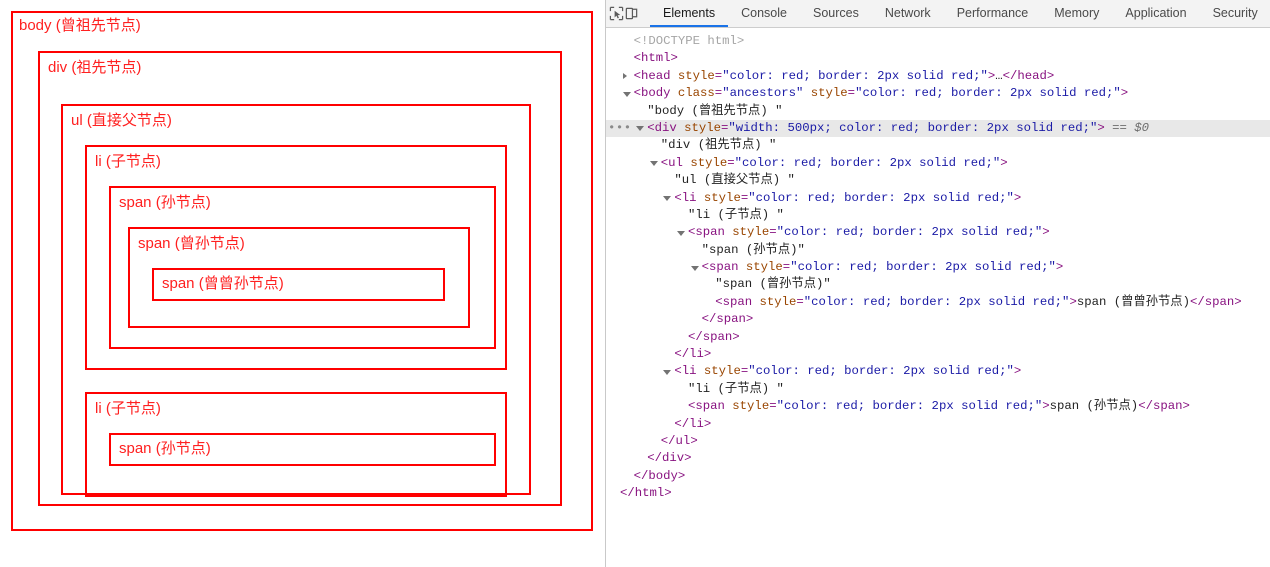  I want to click on dom-text-node: "span (曾孙节点)", so click(773, 284).